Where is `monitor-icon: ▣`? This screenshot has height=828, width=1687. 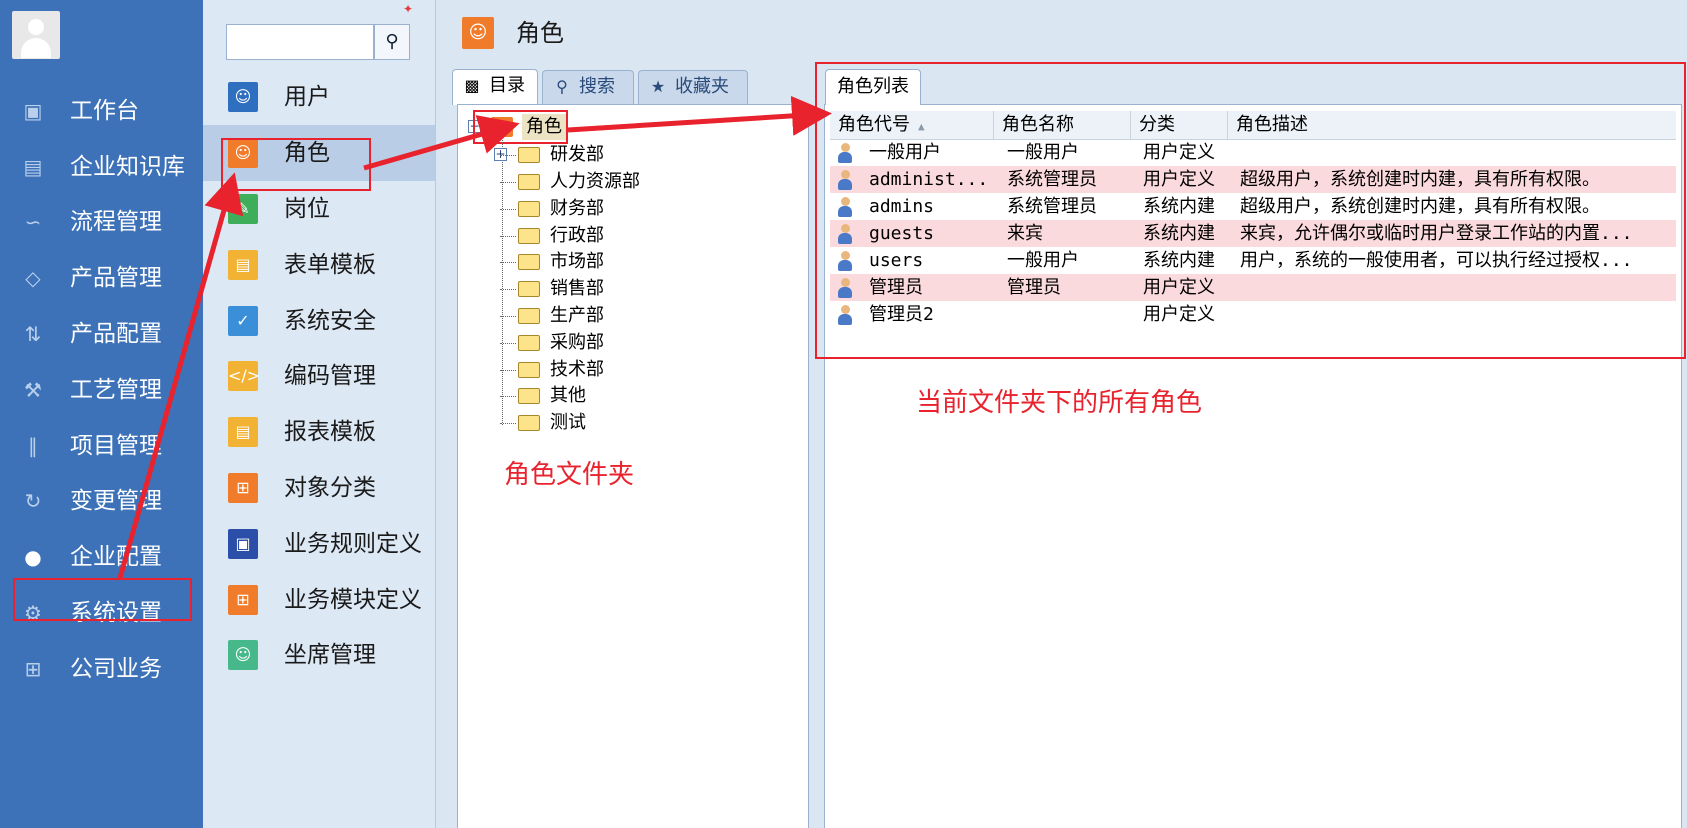
monitor-icon: ▣ is located at coordinates (33, 111).